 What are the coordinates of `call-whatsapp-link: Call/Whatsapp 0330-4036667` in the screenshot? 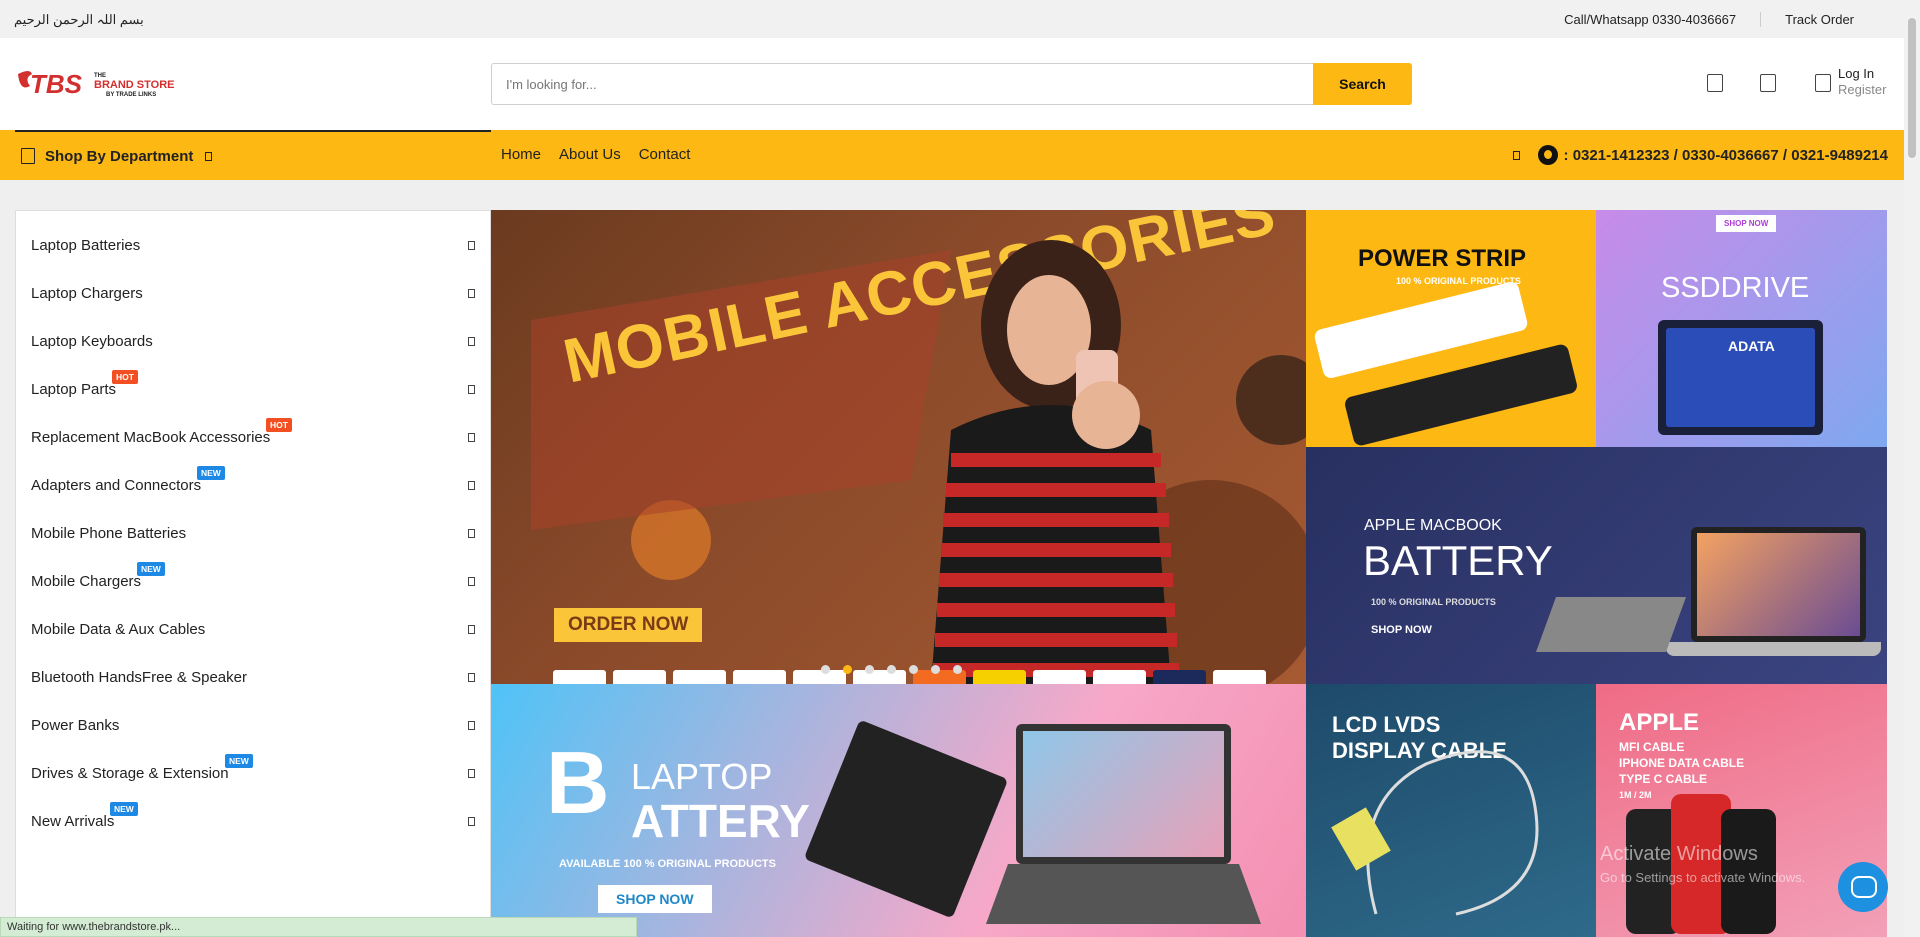 It's located at (1650, 19).